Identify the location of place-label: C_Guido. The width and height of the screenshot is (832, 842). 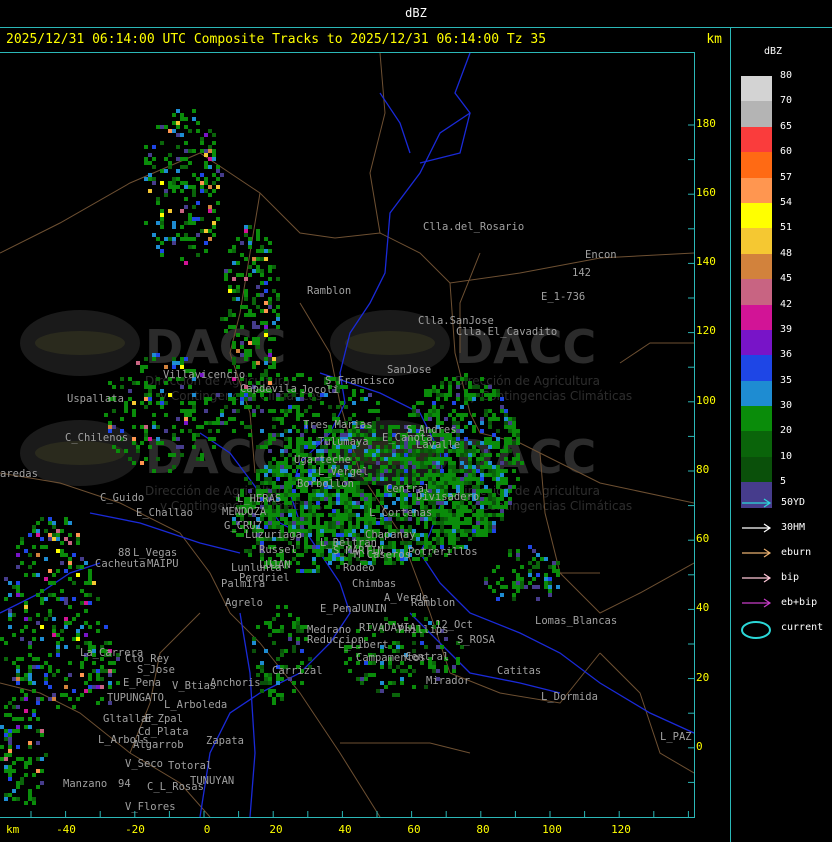
(122, 498).